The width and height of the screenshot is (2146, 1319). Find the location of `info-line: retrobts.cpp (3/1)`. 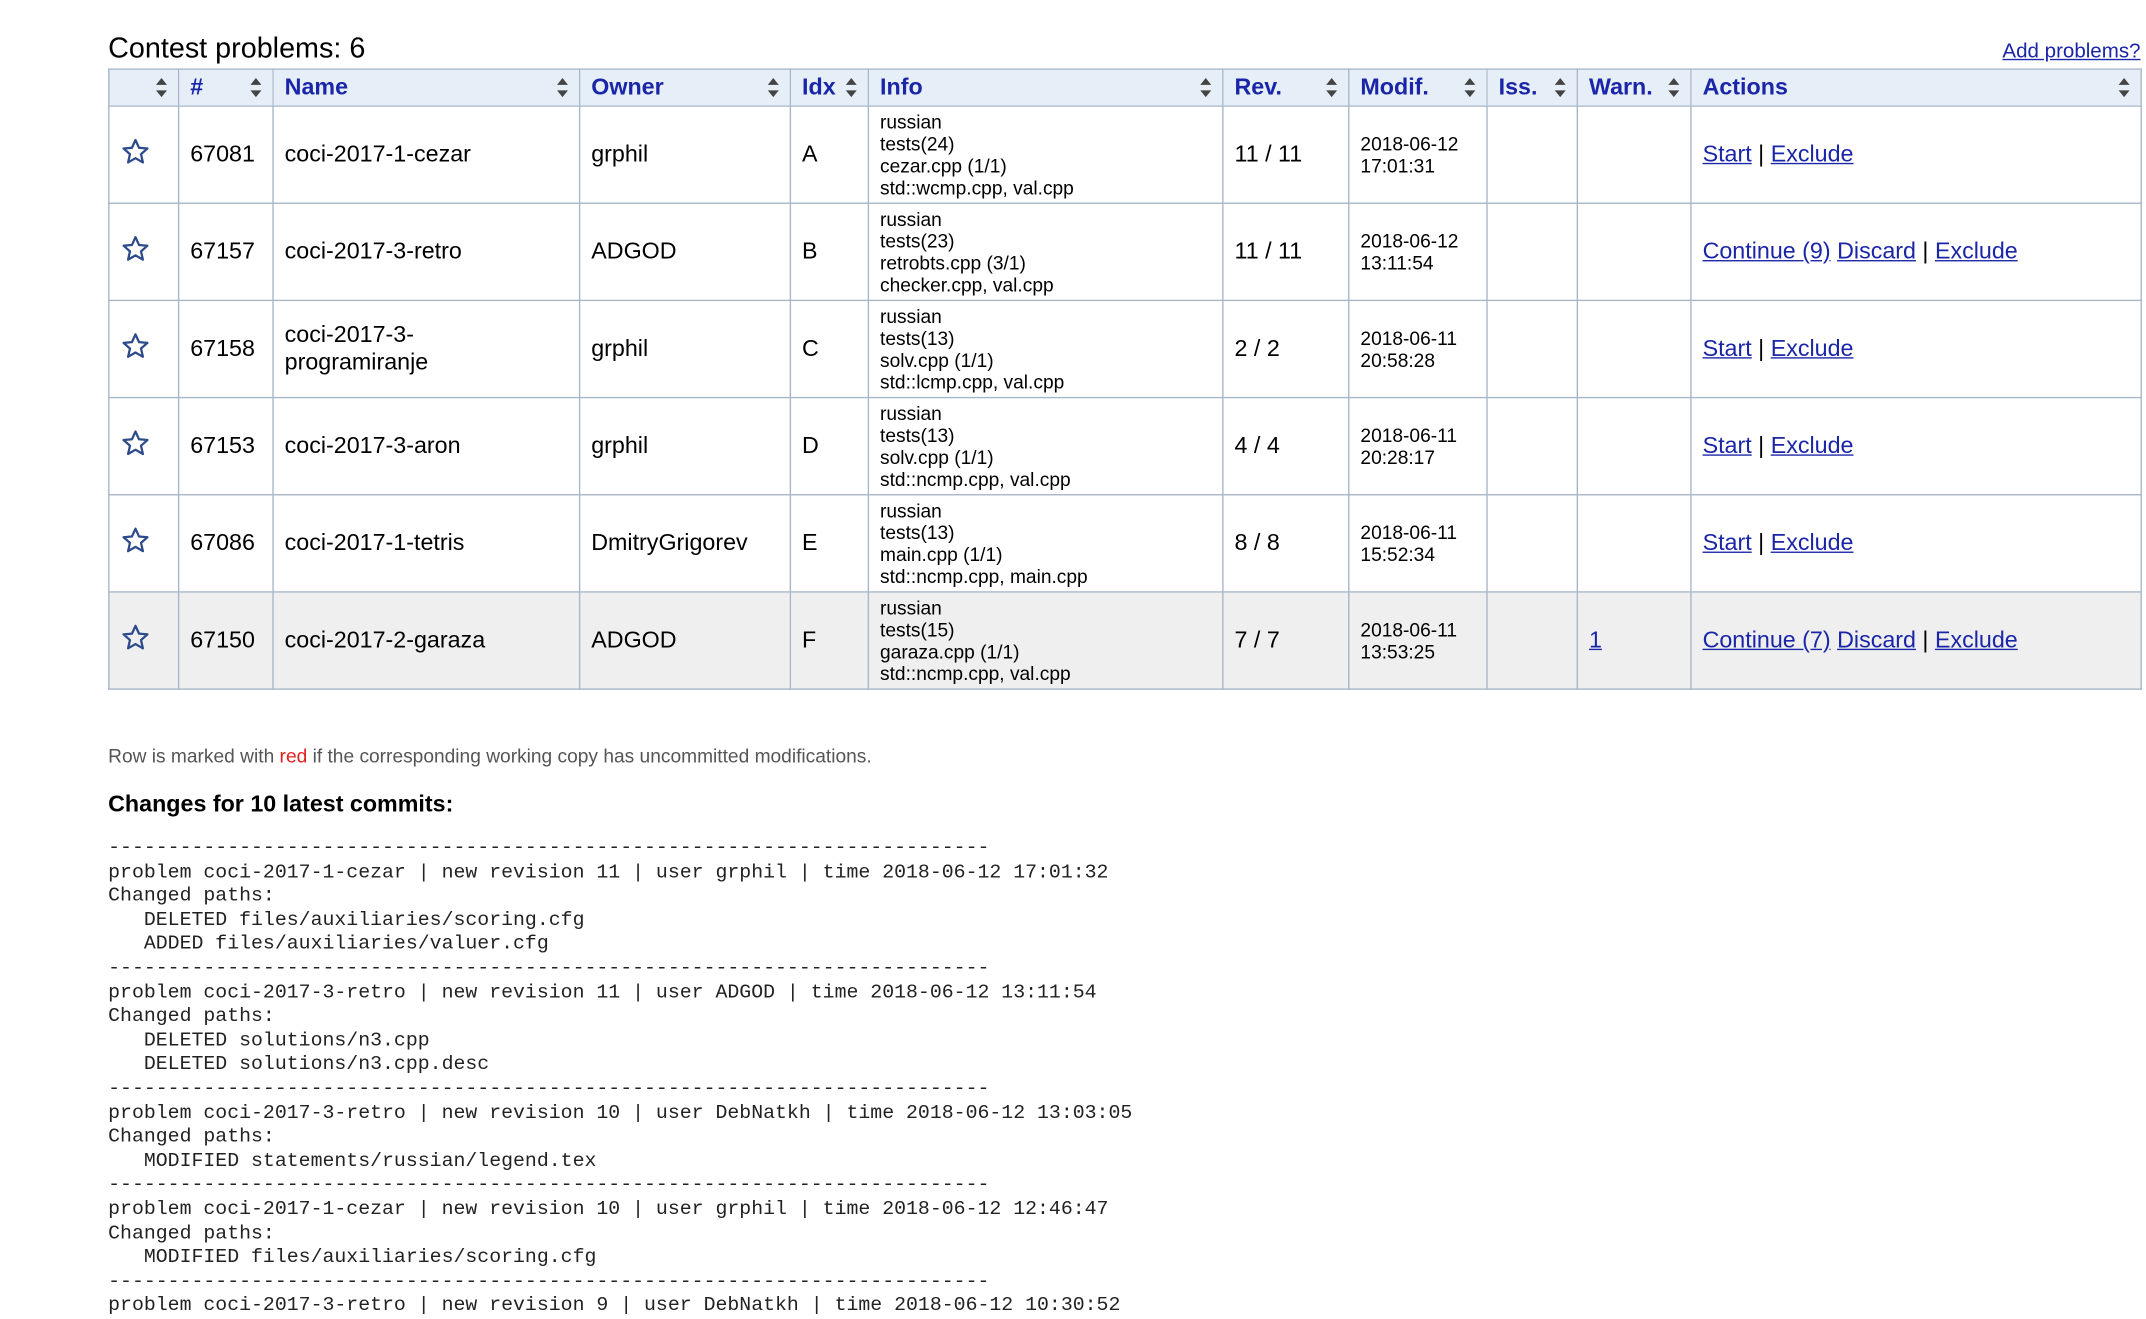

info-line: retrobts.cpp (3/1) is located at coordinates (953, 262).